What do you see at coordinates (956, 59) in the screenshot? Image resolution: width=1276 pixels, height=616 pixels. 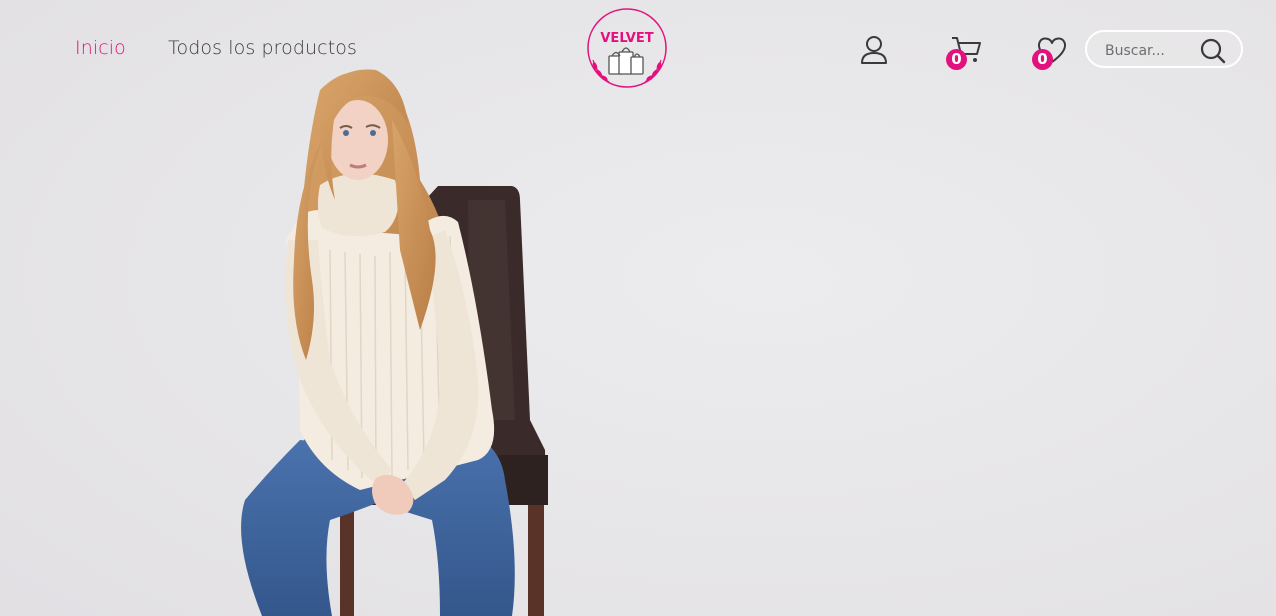 I see `cart-count-badge: 0` at bounding box center [956, 59].